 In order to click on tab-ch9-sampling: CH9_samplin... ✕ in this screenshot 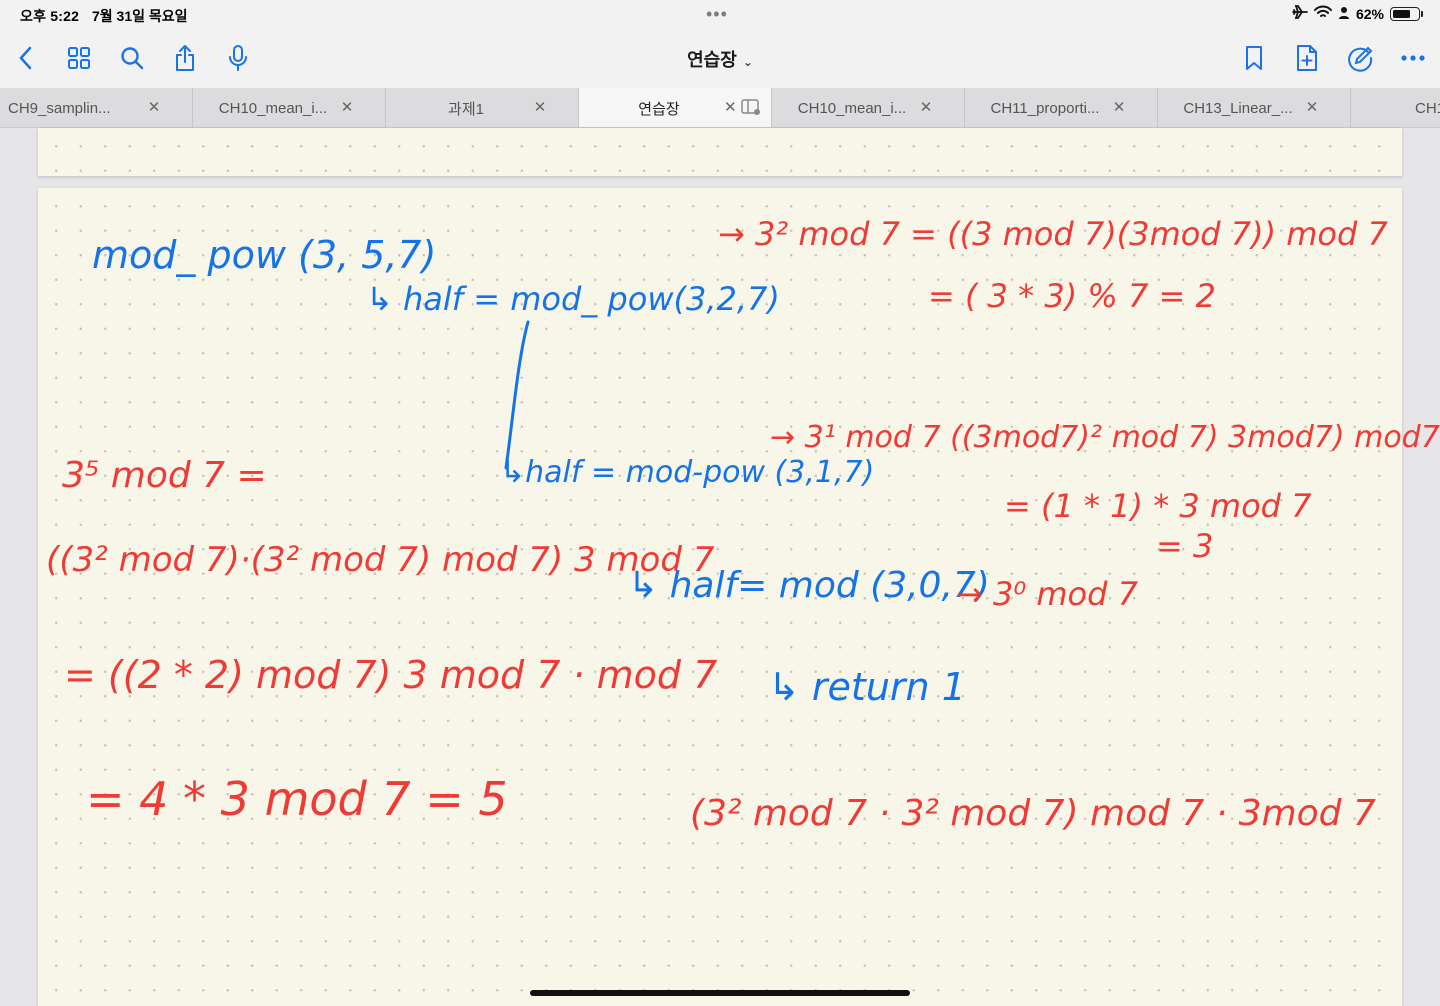, I will do `click(96, 107)`.